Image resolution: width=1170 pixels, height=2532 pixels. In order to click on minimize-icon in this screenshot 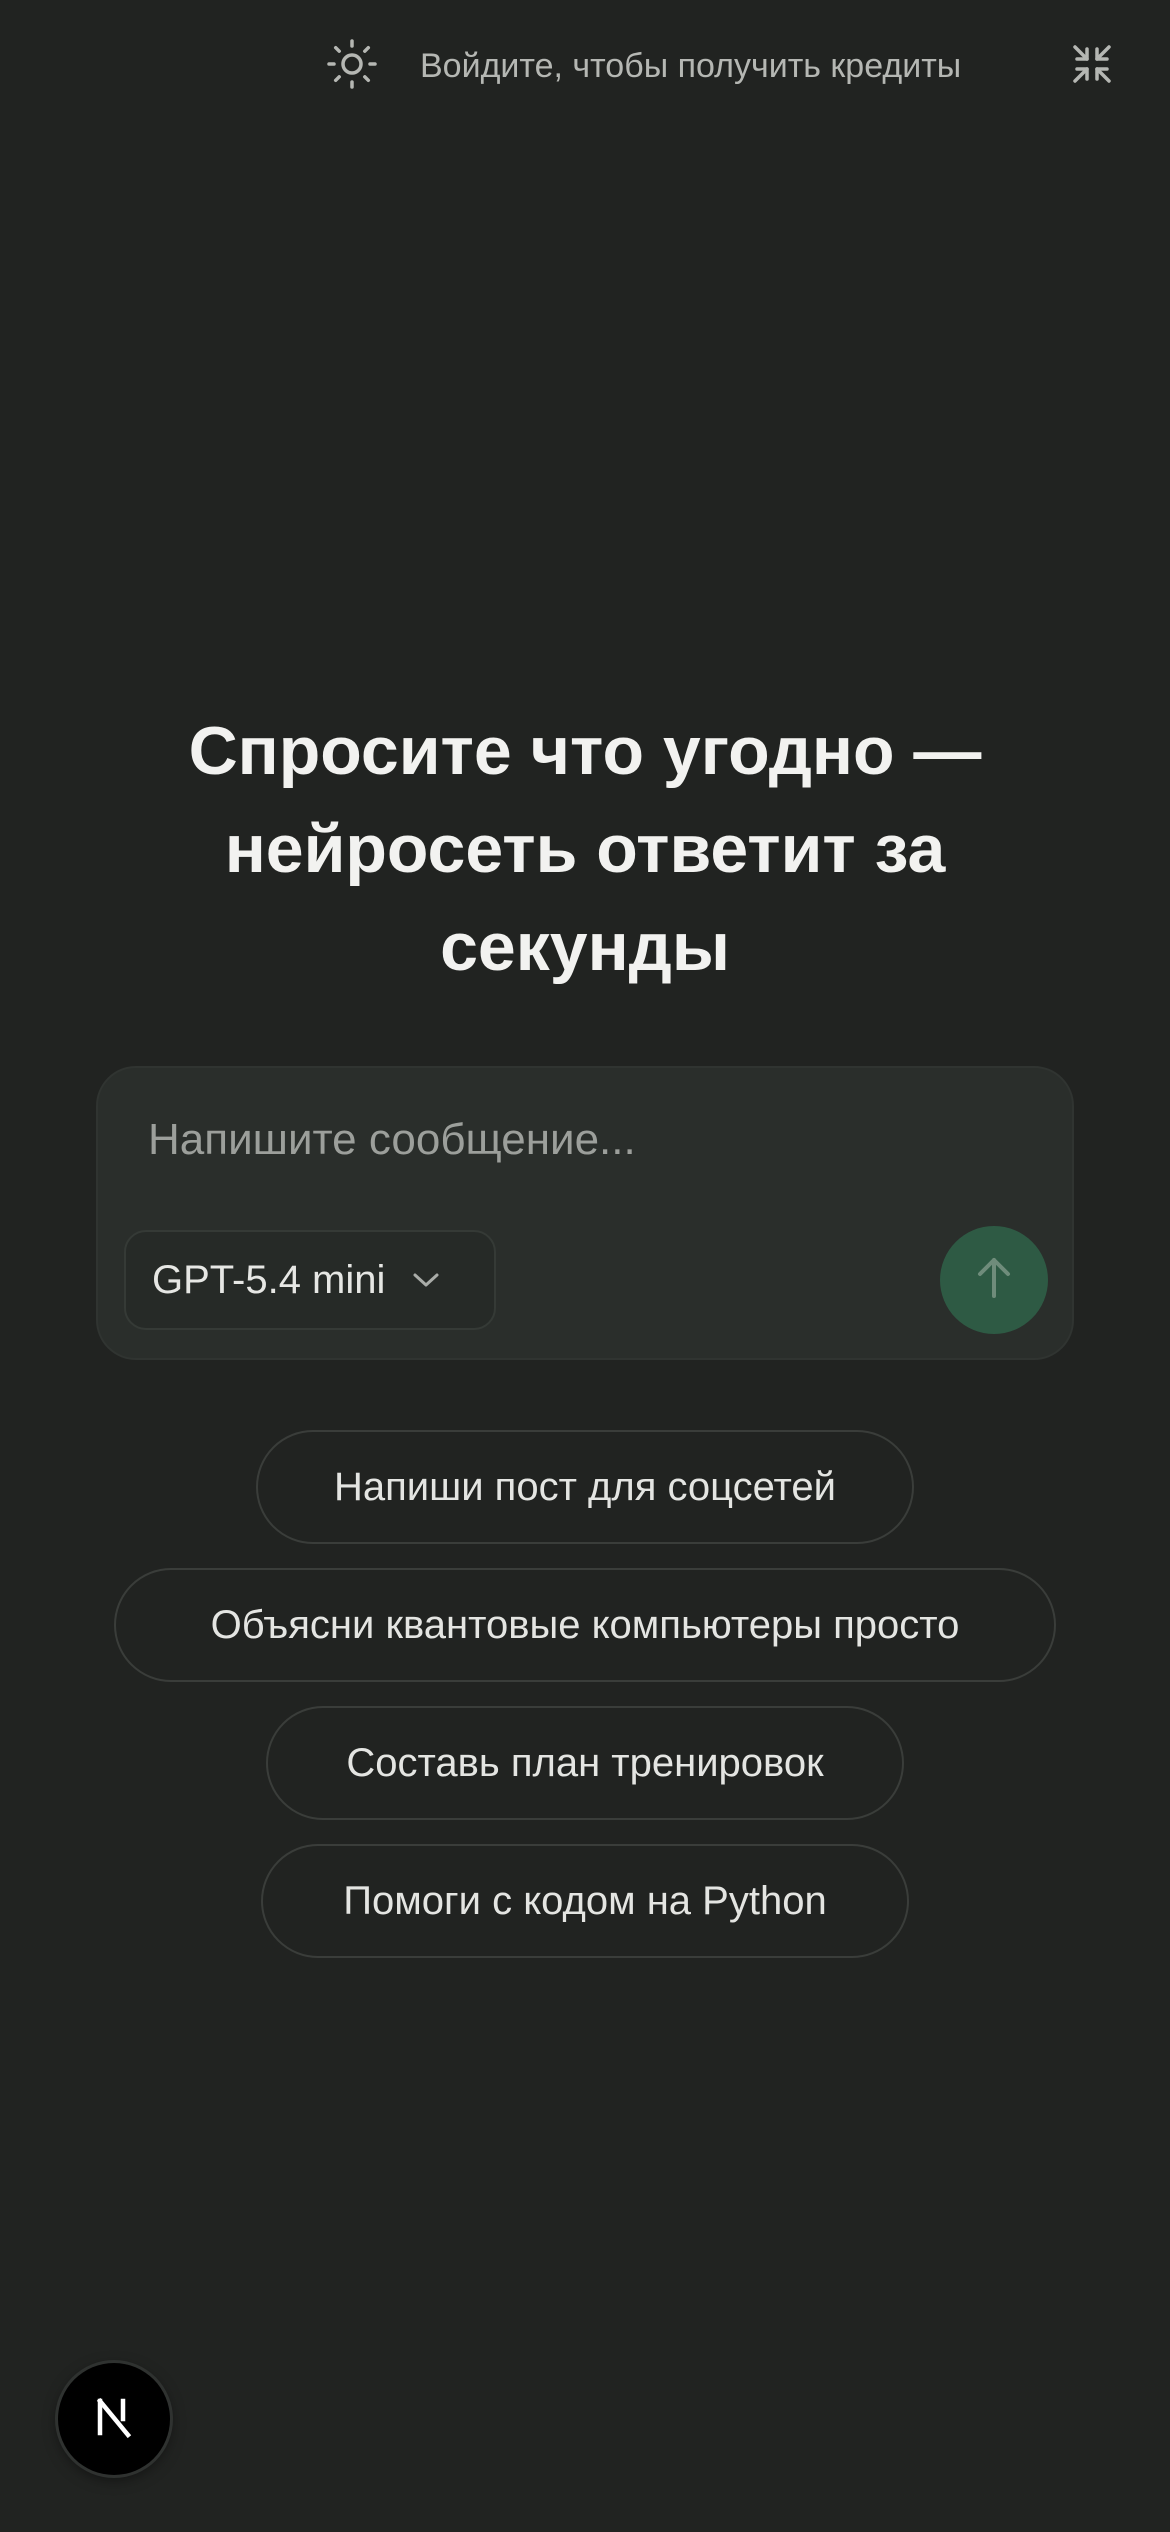, I will do `click(1092, 66)`.